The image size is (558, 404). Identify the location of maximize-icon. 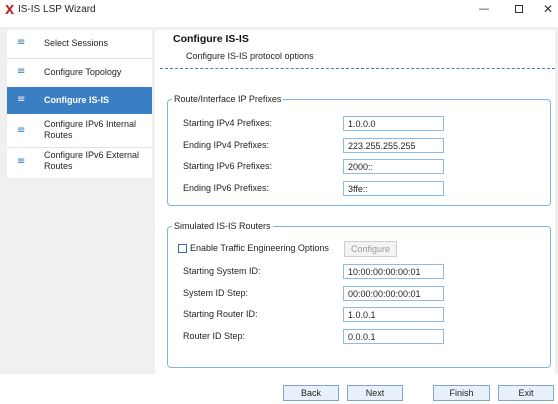
(519, 9).